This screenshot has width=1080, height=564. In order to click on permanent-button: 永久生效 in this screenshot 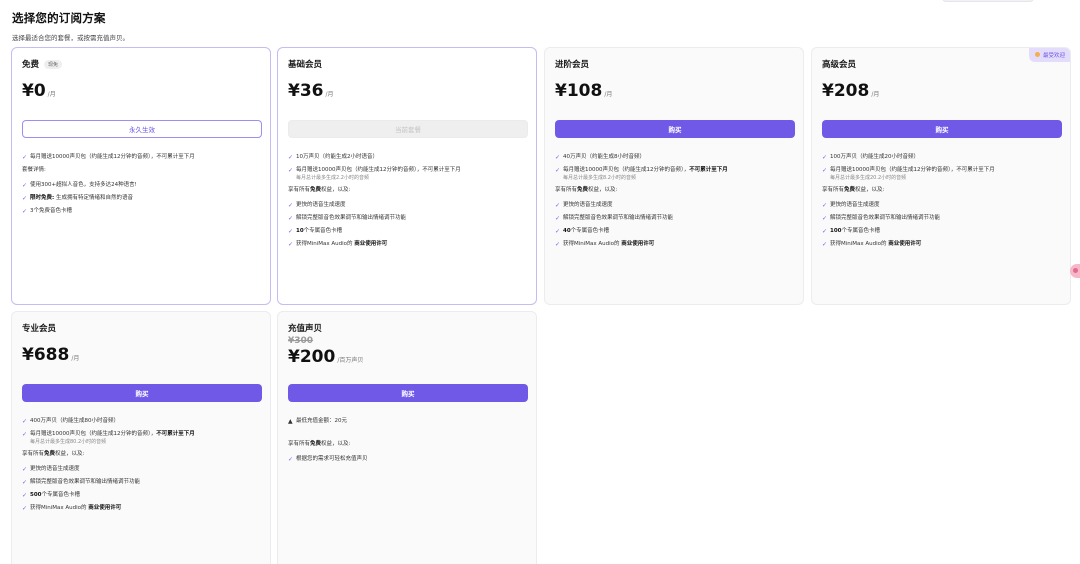, I will do `click(142, 129)`.